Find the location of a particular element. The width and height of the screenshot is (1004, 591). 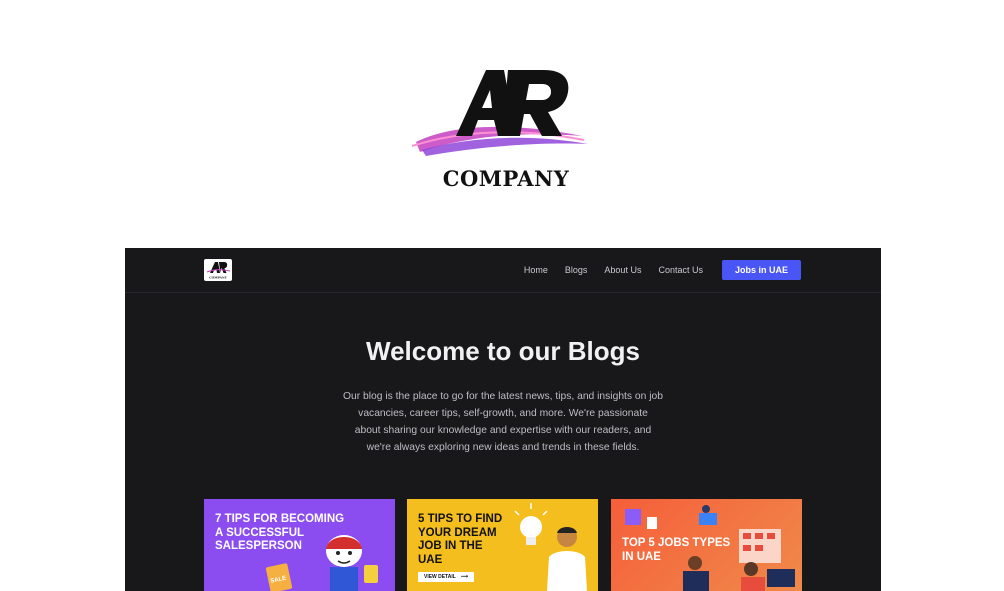

card-title-line: IN UAE is located at coordinates (641, 556).